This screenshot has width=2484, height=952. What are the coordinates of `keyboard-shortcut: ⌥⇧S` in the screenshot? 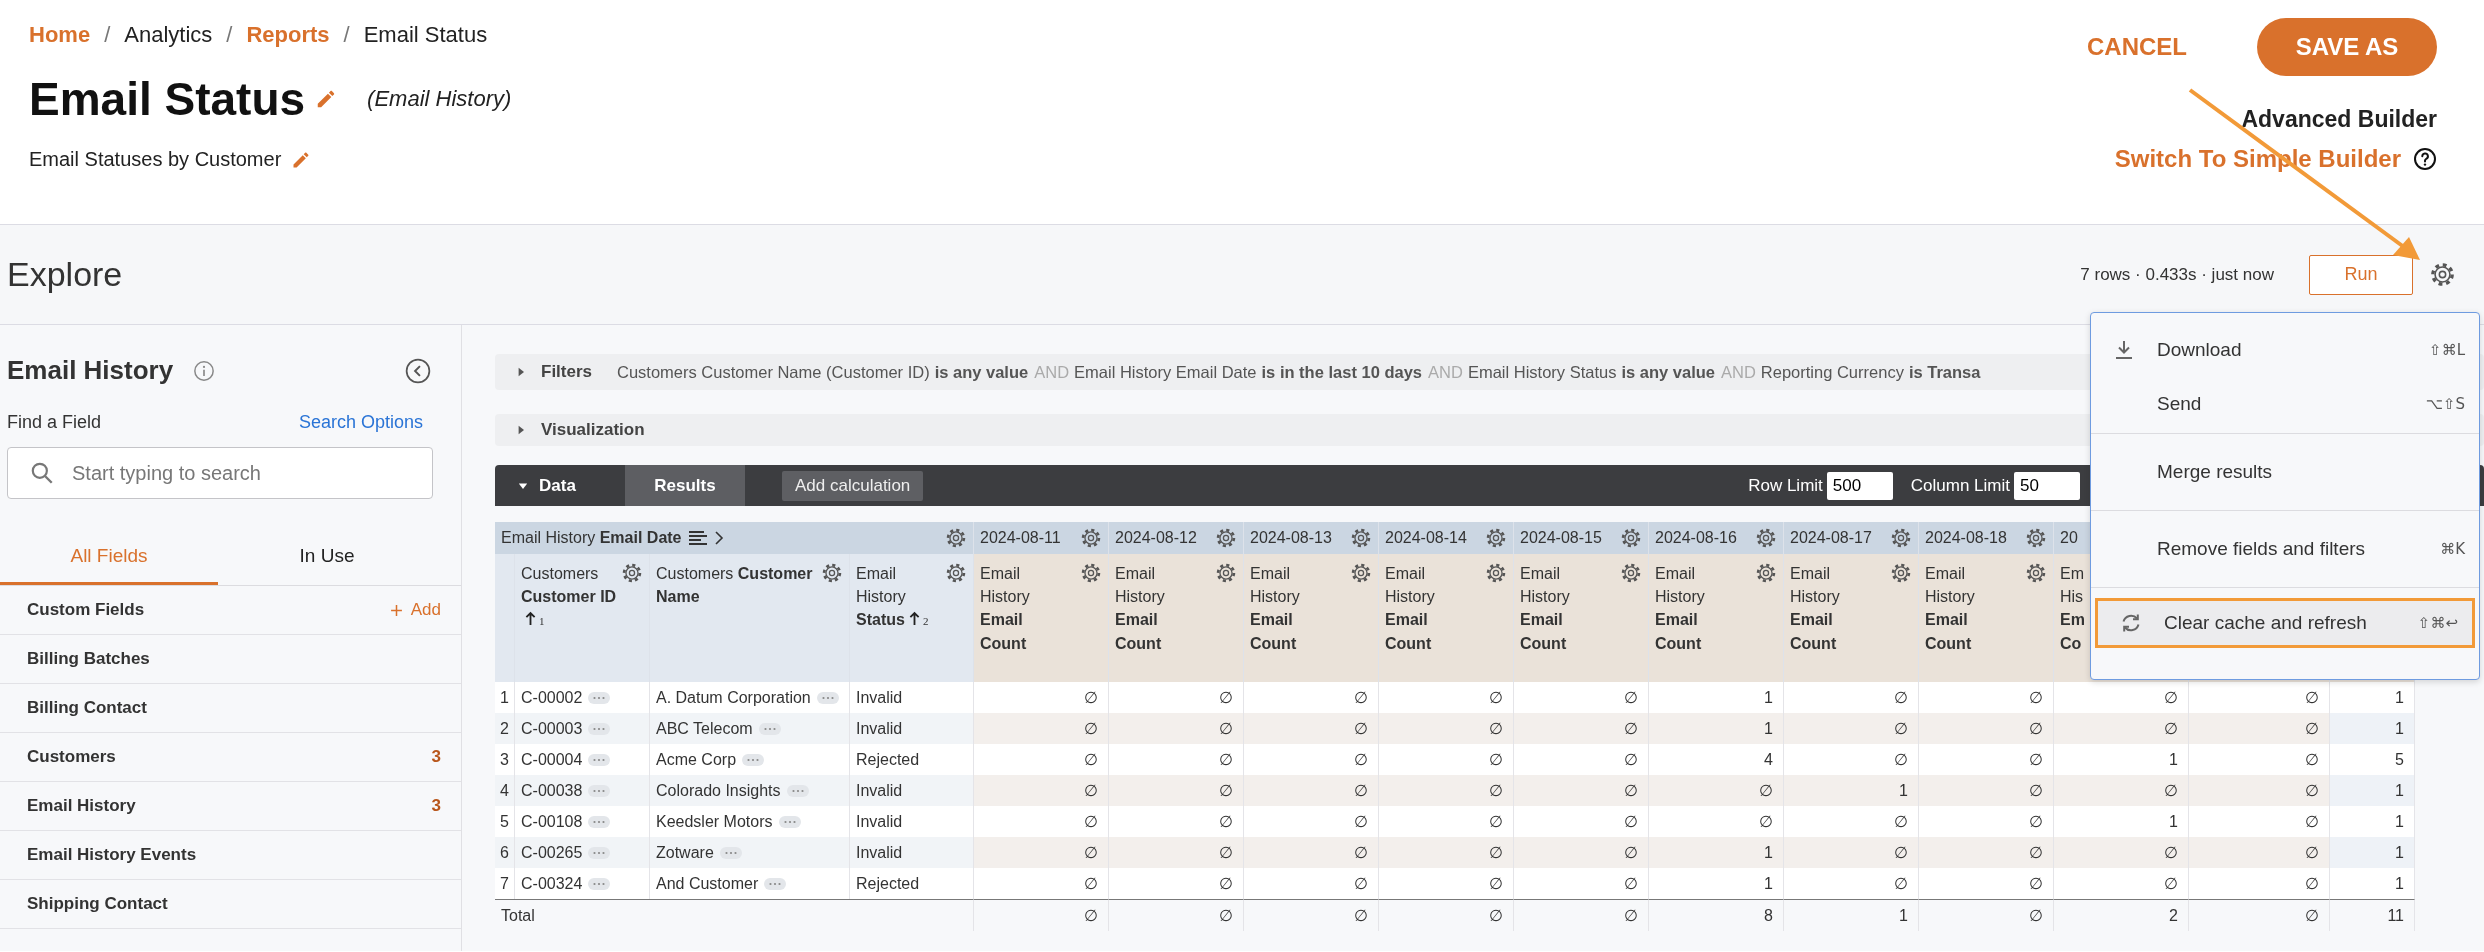 It's located at (2445, 404).